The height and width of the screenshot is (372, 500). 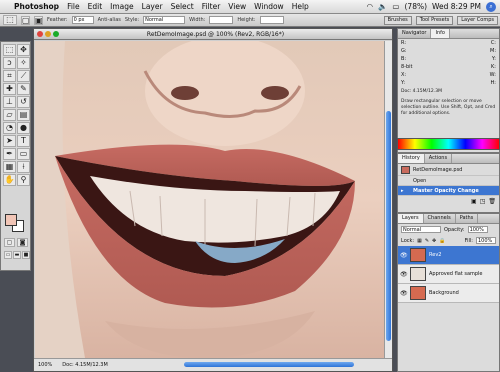 What do you see at coordinates (411, 218) in the screenshot?
I see `tab-layers: Layers` at bounding box center [411, 218].